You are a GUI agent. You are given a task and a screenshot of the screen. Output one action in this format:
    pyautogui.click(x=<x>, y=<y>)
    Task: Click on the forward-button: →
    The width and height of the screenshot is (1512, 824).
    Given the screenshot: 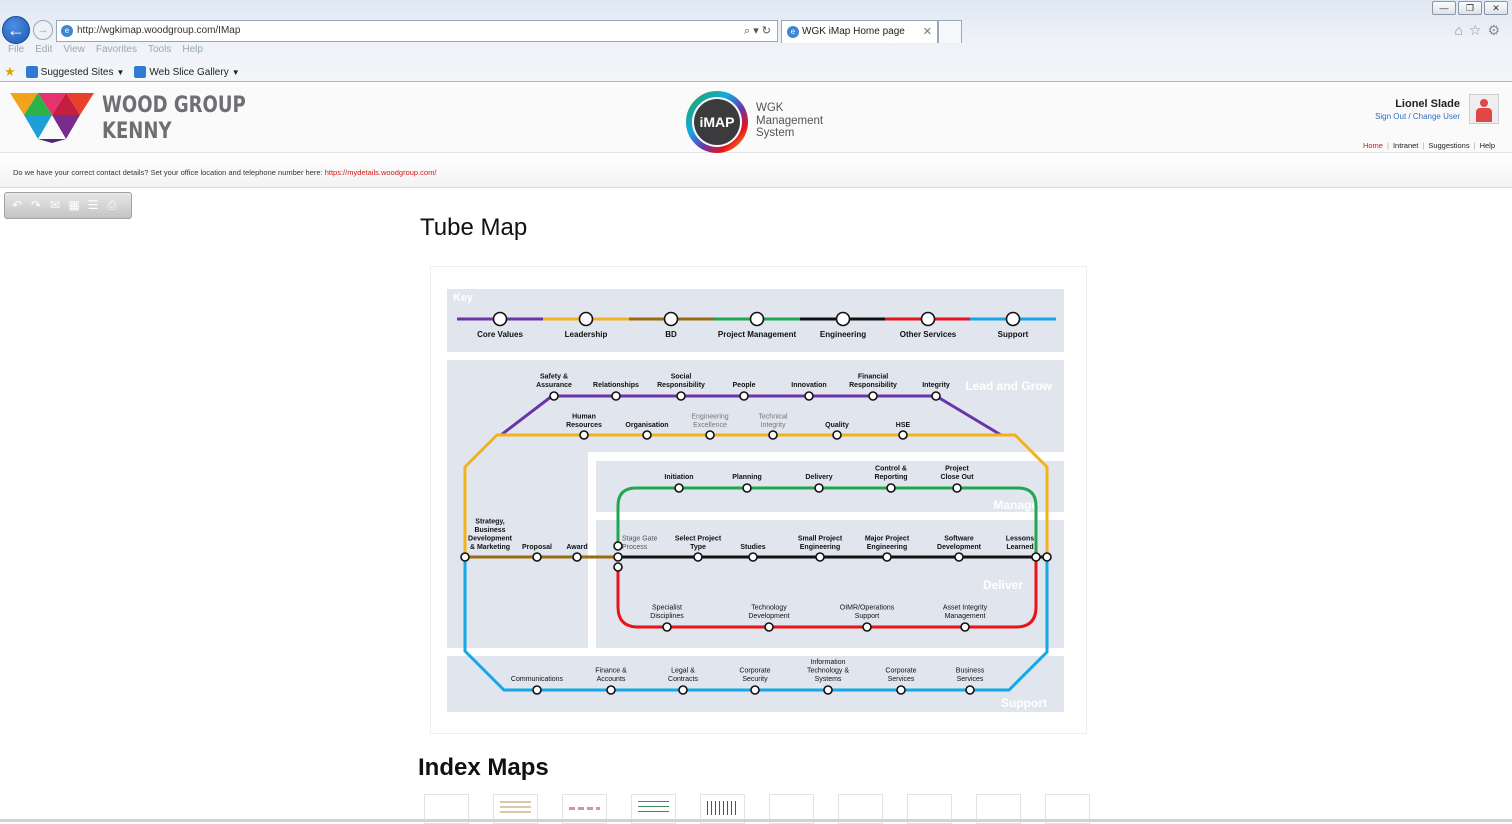 What is the action you would take?
    pyautogui.click(x=43, y=30)
    